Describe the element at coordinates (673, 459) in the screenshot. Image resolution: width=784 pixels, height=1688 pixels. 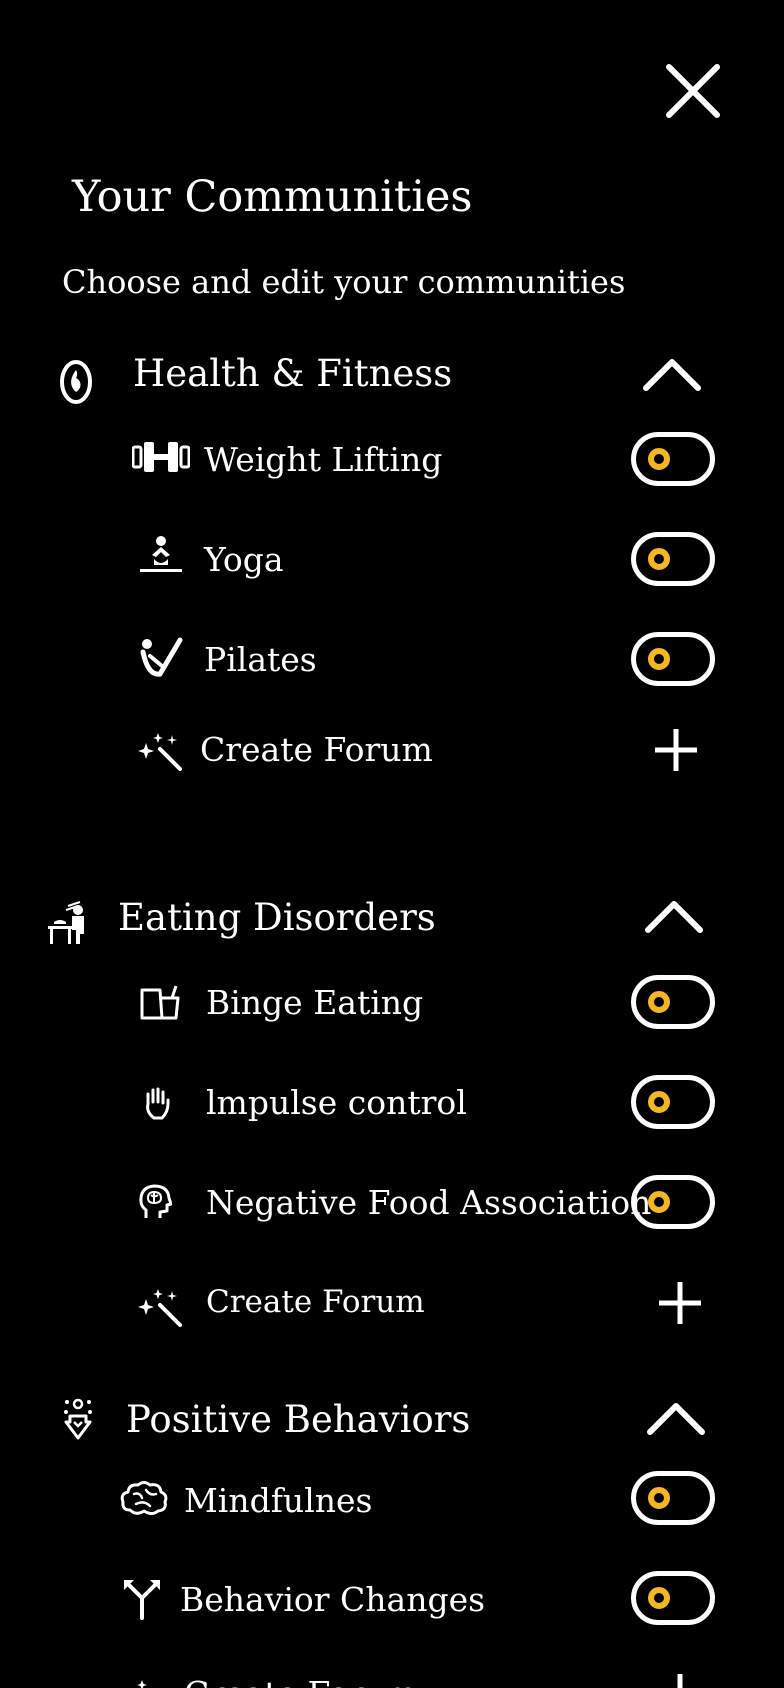
I see `toggle-weight-lifting` at that location.